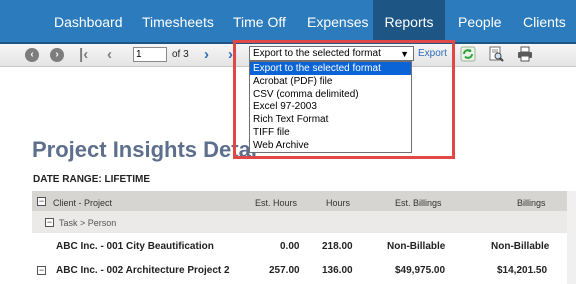 This screenshot has width=576, height=284. What do you see at coordinates (49, 222) in the screenshot?
I see `collapse-group-icon: −` at bounding box center [49, 222].